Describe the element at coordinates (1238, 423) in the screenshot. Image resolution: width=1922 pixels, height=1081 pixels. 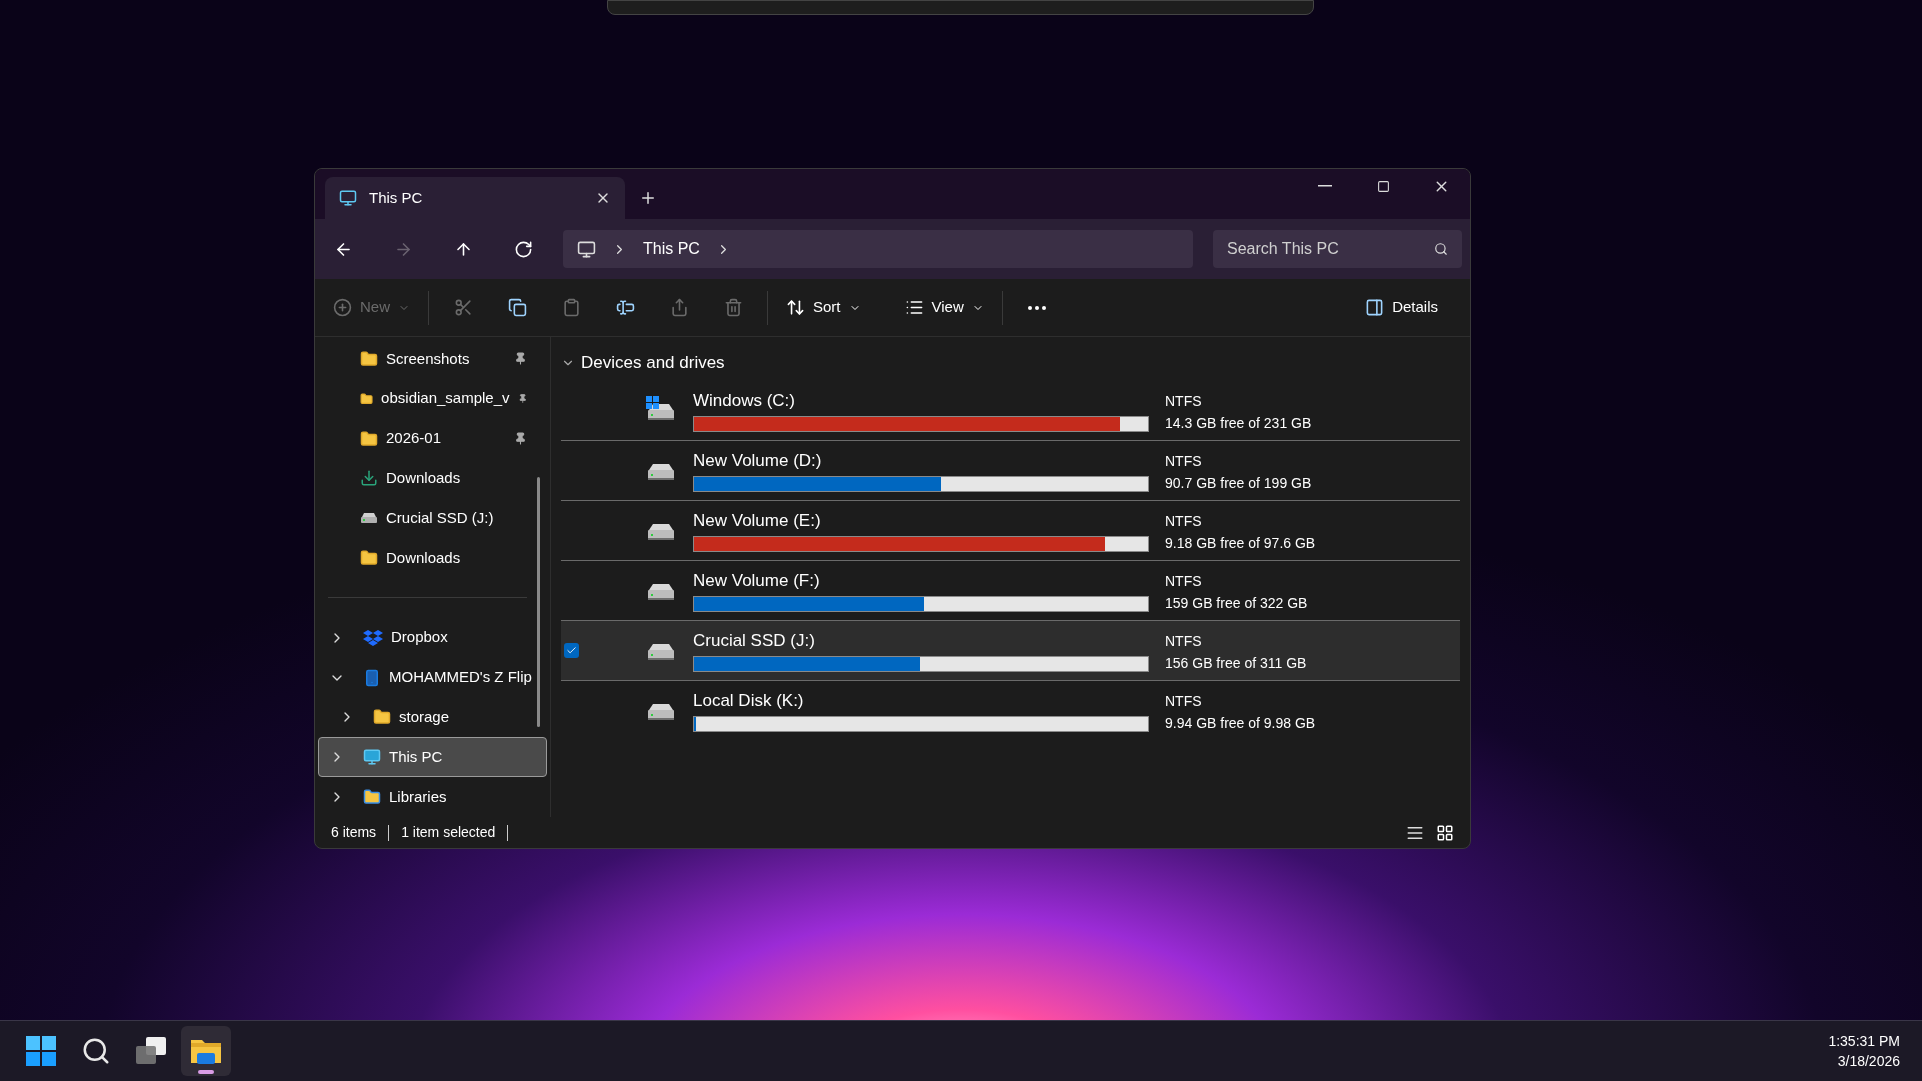
I see `free-space-label: 14.3 GB free of 231 GB` at that location.